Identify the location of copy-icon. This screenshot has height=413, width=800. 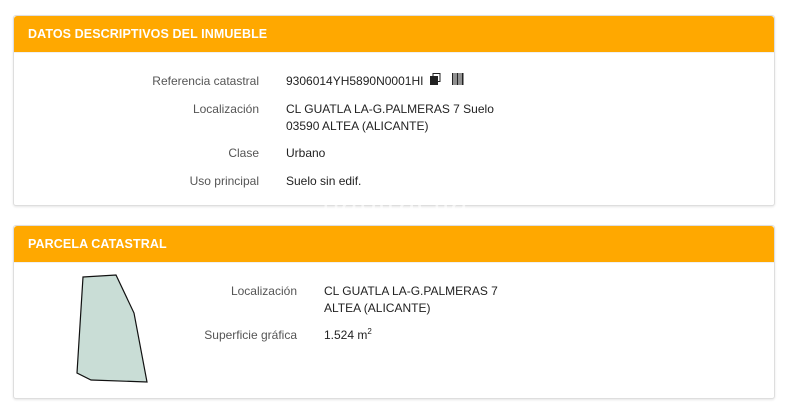
(435, 81).